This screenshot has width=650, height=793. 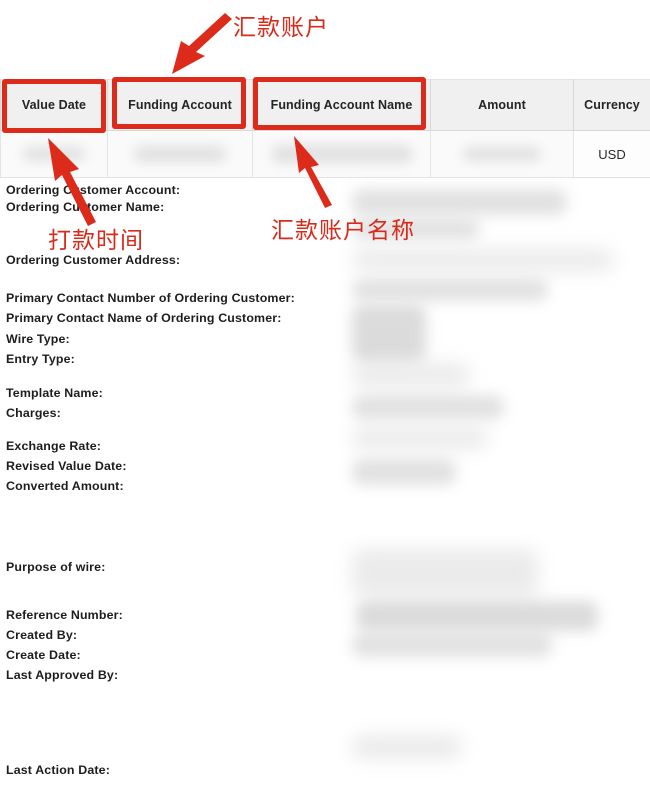 I want to click on field-ordering-customer-address: Ordering Customer Address:, so click(x=93, y=260).